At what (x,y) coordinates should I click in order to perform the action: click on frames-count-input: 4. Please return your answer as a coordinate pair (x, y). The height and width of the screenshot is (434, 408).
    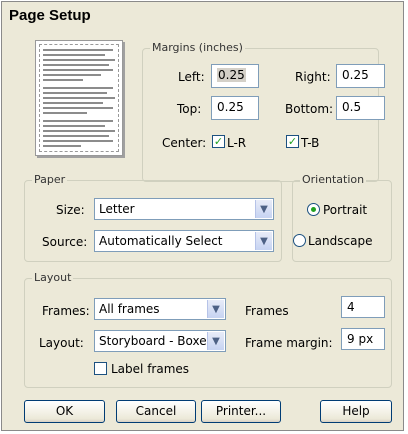
    Looking at the image, I should click on (363, 307).